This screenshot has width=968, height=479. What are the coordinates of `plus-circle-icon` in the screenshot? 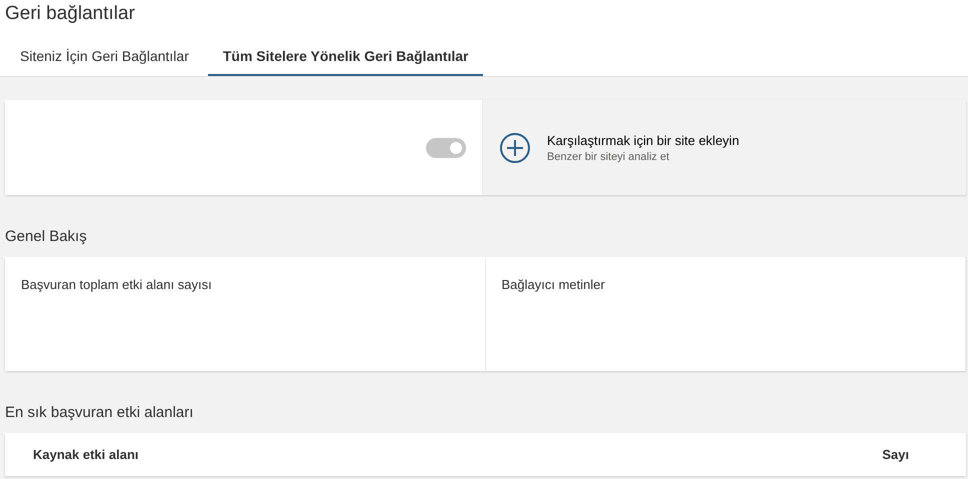 It's located at (515, 148).